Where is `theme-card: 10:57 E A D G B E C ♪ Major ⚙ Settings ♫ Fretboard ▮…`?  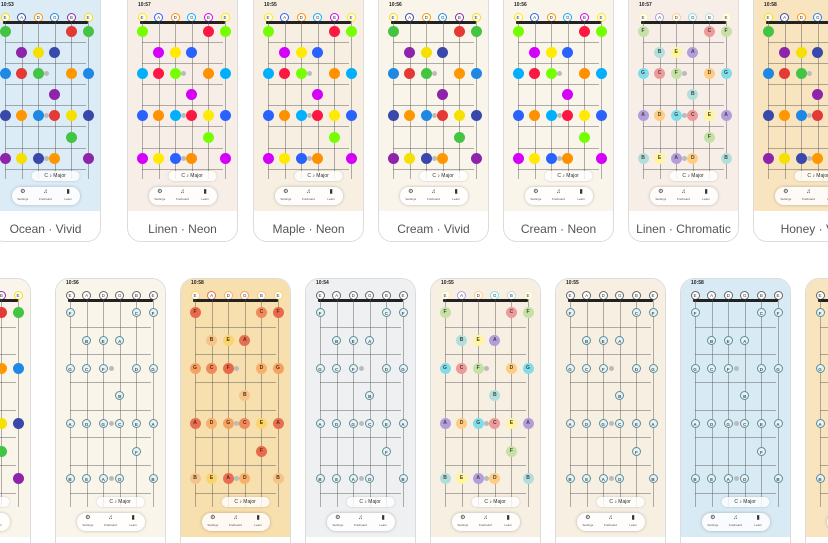 theme-card: 10:57 E A D G B E C ♪ Major ⚙ Settings ♫ Fretboard ▮… is located at coordinates (182, 121).